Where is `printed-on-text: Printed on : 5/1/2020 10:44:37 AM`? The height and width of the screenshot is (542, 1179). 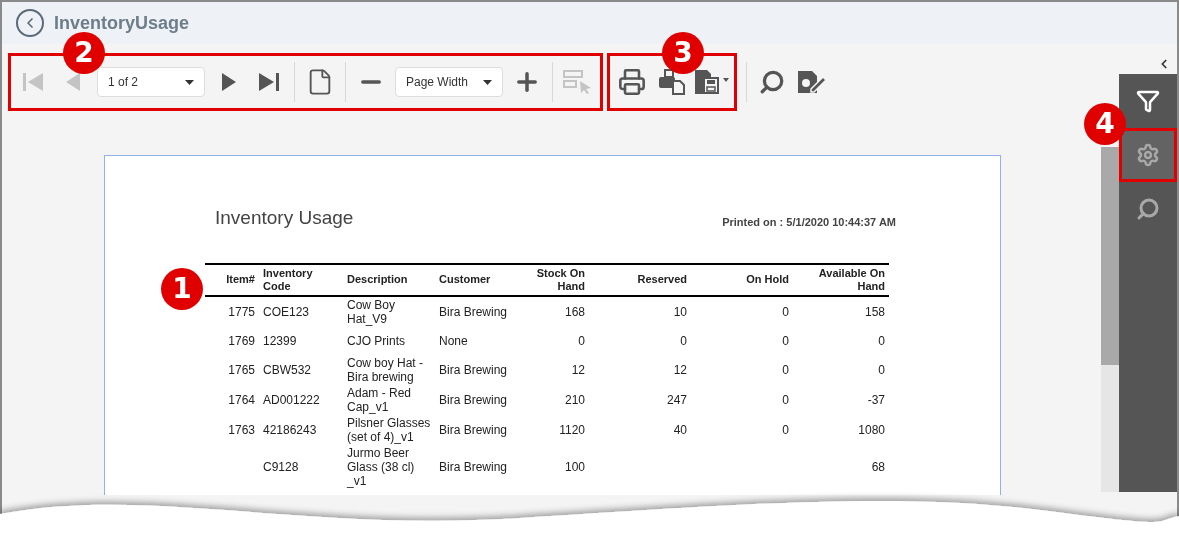 printed-on-text: Printed on : 5/1/2020 10:44:37 AM is located at coordinates (809, 222).